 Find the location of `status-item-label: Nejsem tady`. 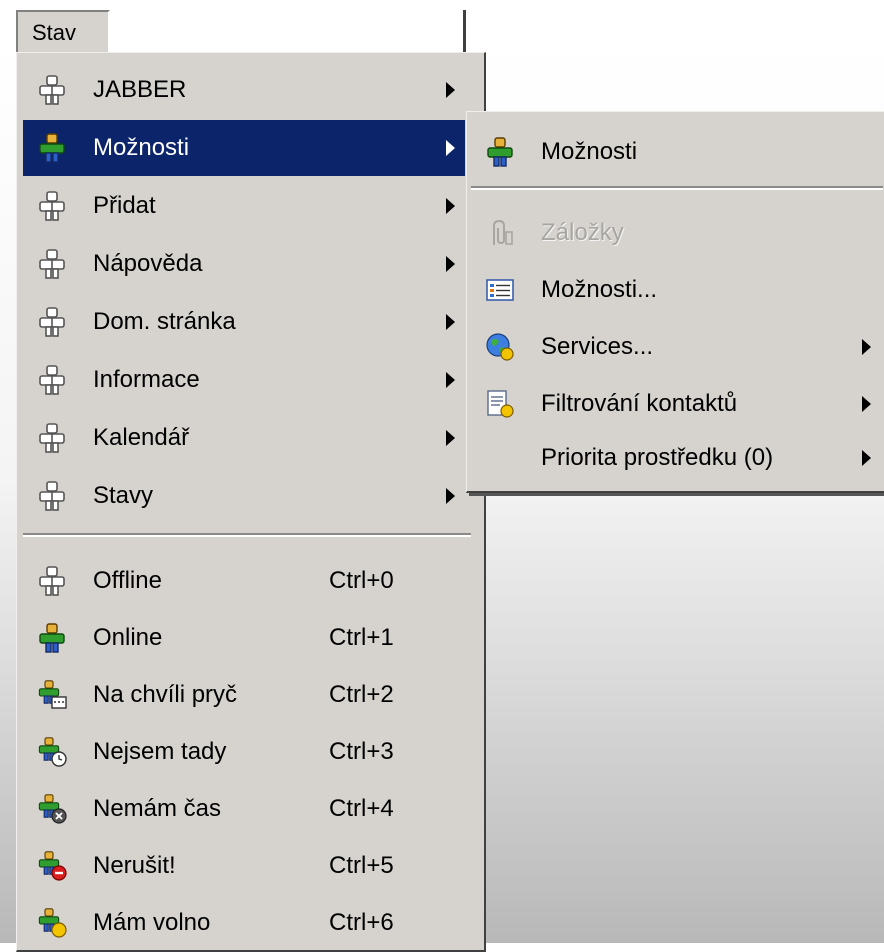

status-item-label: Nejsem tady is located at coordinates (160, 751).